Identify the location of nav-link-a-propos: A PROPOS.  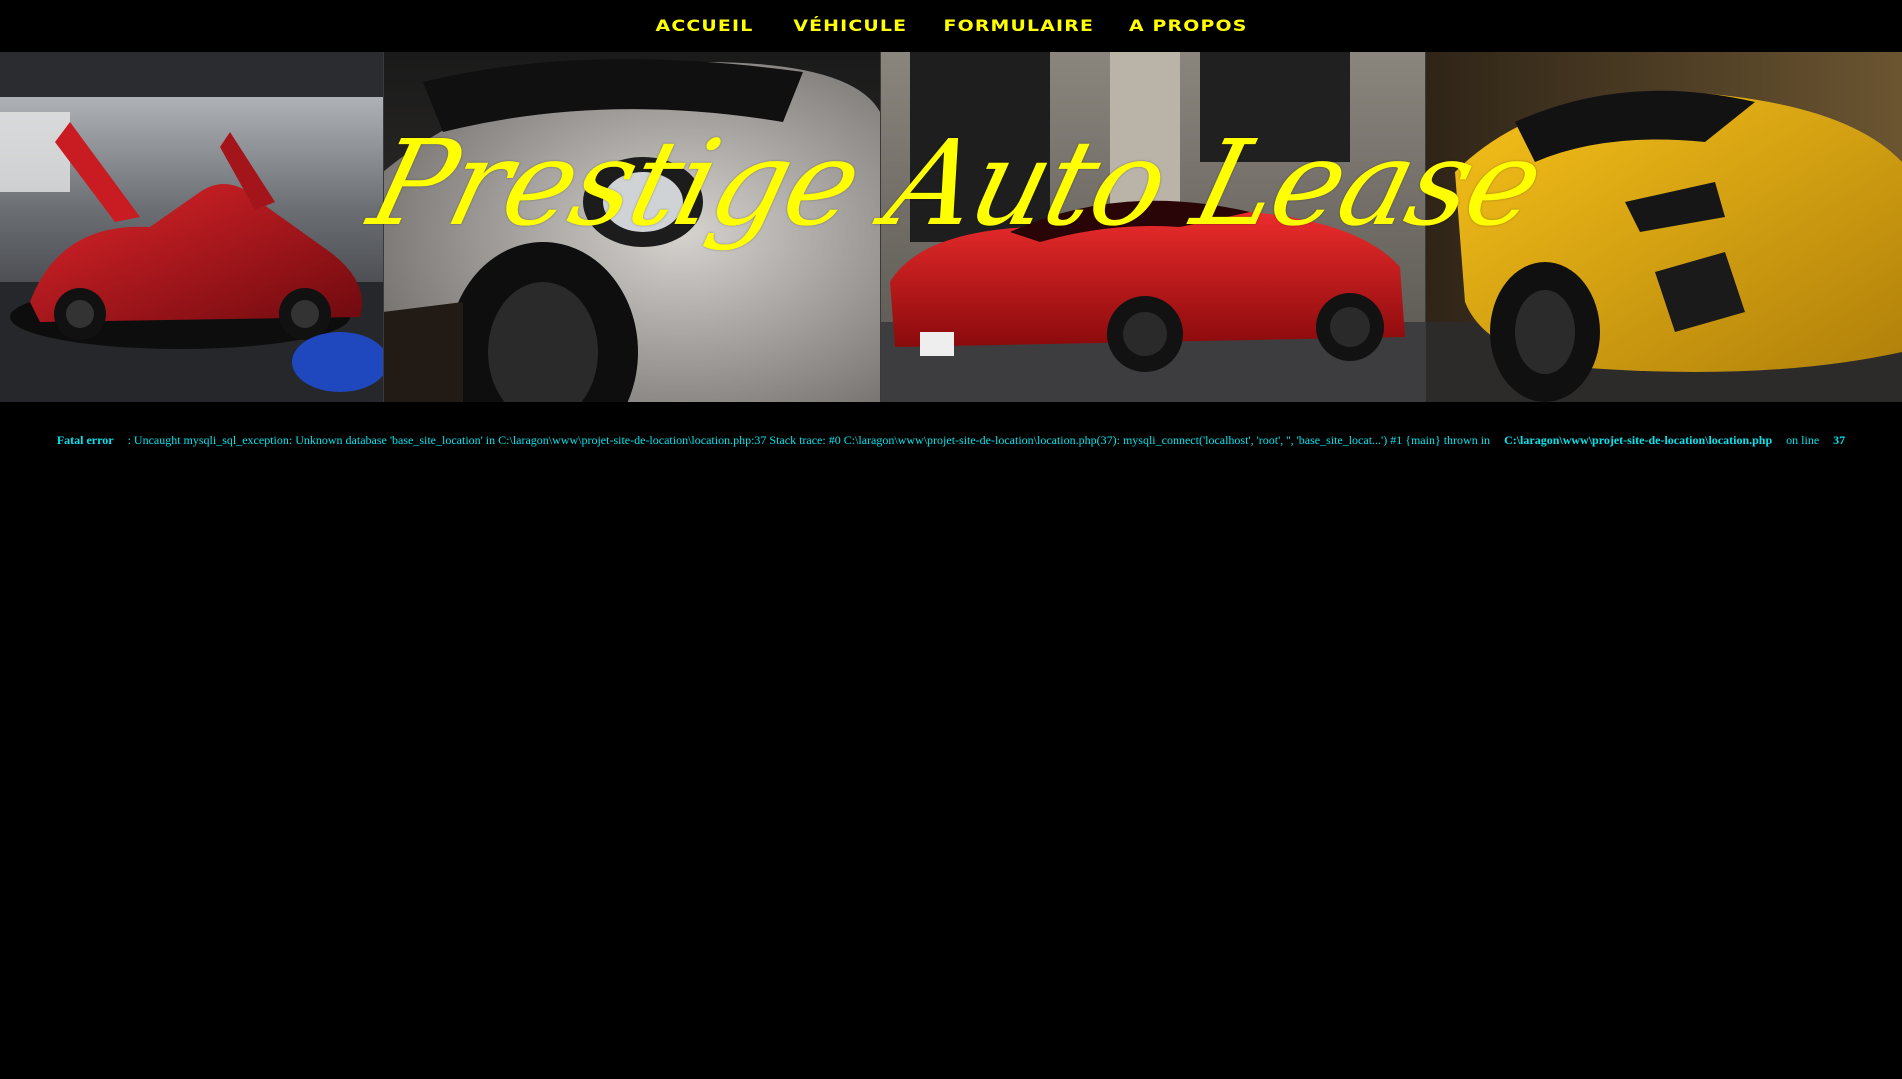
(1188, 26).